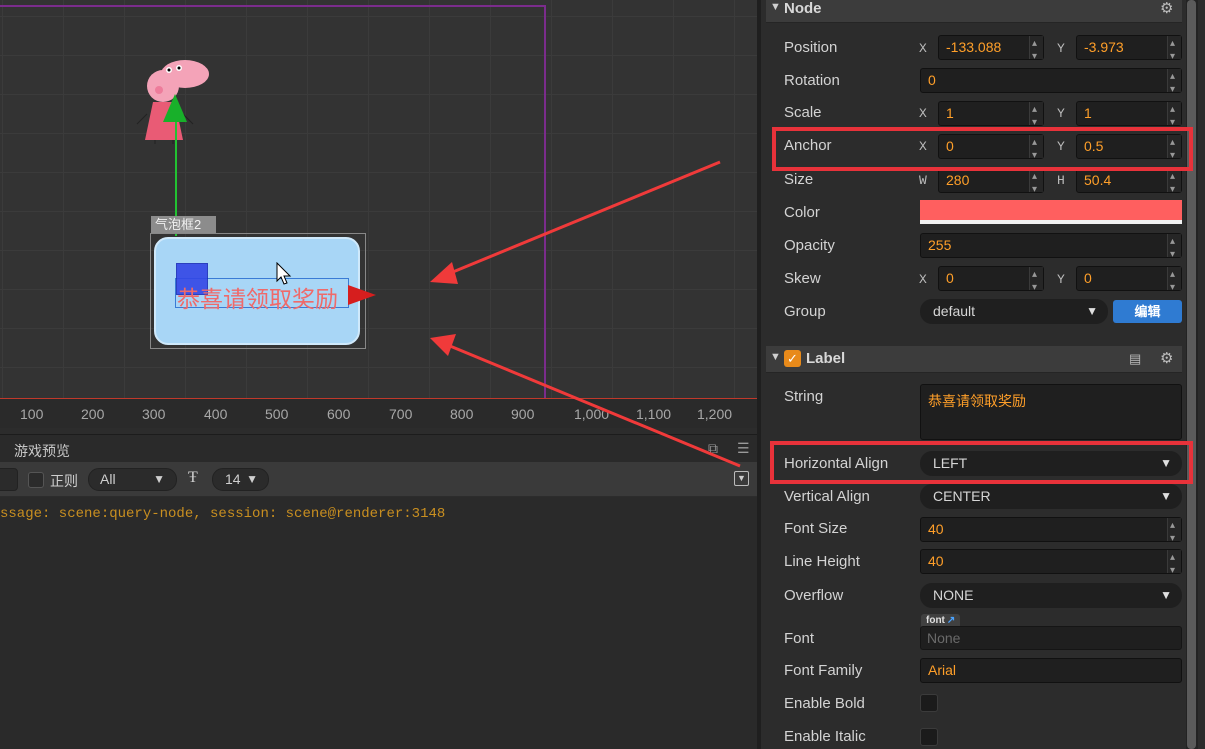 The width and height of the screenshot is (1205, 749). I want to click on annotation-arrows, so click(585, 314).